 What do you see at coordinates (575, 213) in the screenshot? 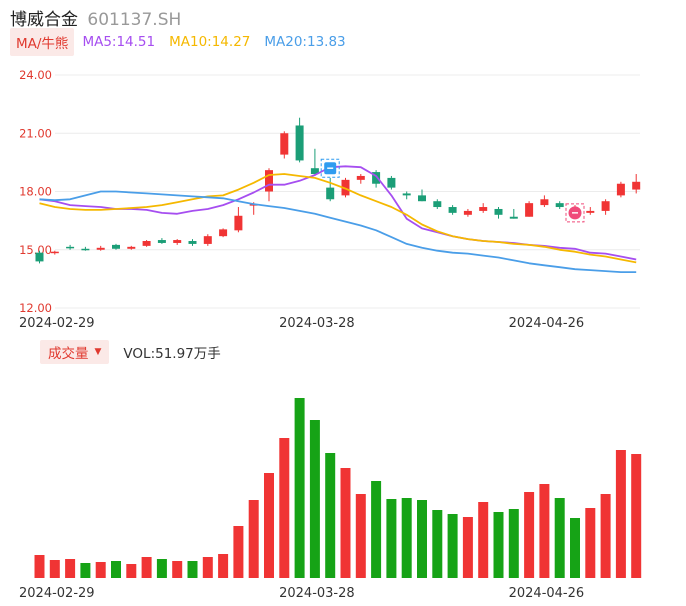
I see `sell-signal-icon` at bounding box center [575, 213].